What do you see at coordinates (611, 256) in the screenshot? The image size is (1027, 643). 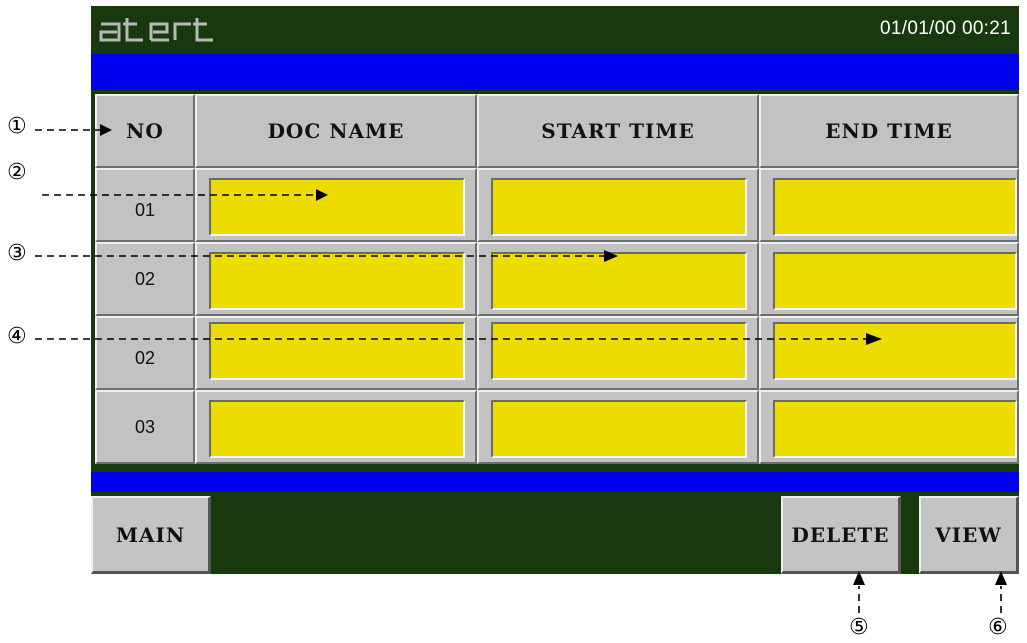 I see `callout-3-arrowhead` at bounding box center [611, 256].